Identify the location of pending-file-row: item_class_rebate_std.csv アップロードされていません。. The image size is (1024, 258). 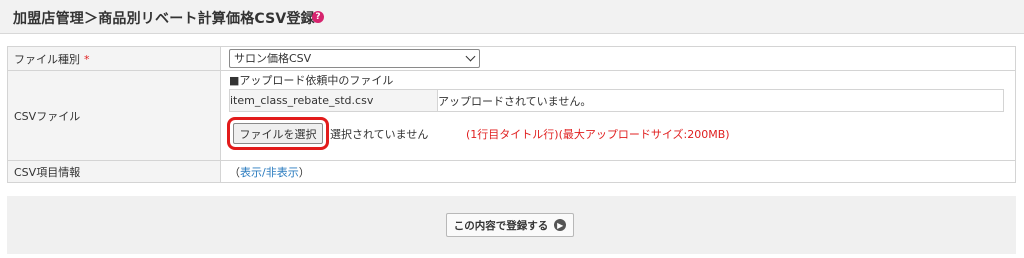
(616, 100).